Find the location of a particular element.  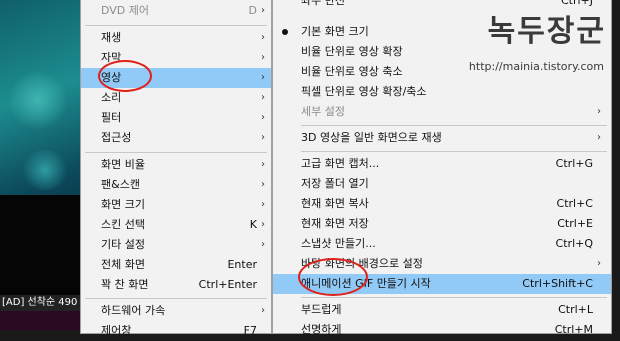

menu-item-skin: 스킨 선택 K › is located at coordinates (176, 225).